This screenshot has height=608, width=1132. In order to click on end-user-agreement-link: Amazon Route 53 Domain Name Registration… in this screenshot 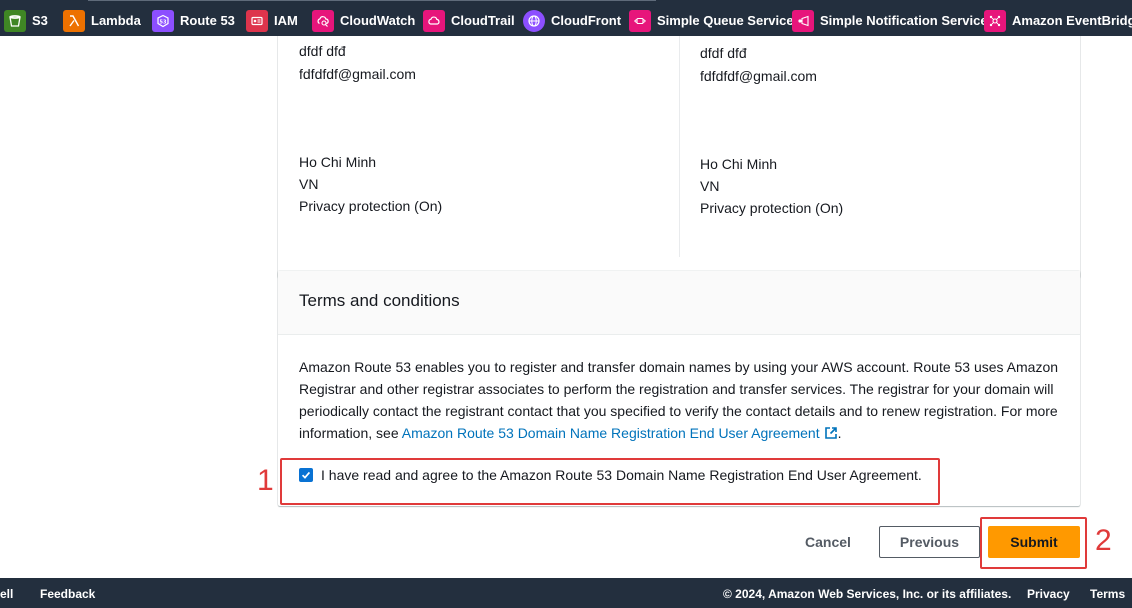, I will do `click(620, 433)`.